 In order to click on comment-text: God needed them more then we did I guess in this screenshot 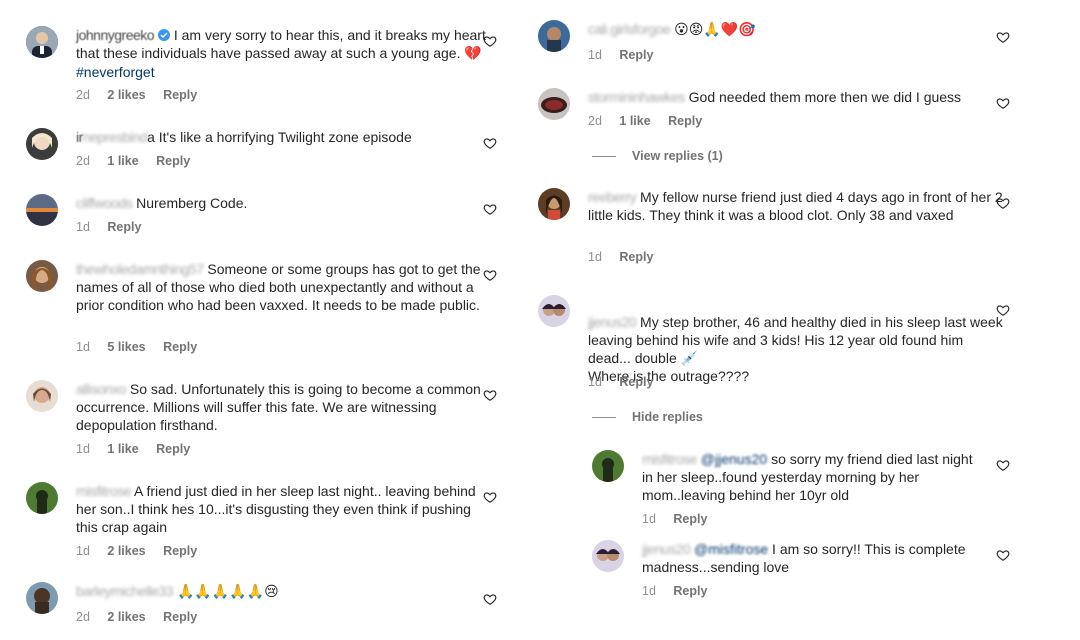, I will do `click(825, 97)`.